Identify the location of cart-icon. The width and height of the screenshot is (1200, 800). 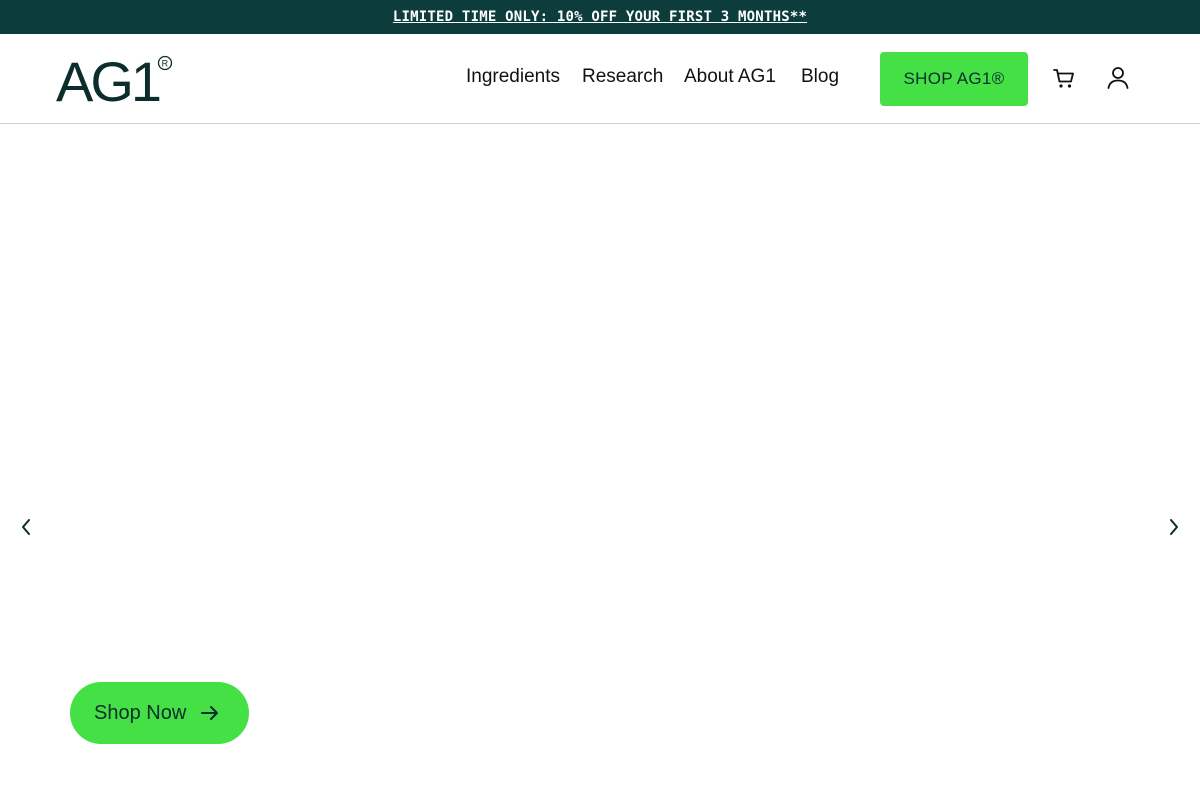
(1064, 78).